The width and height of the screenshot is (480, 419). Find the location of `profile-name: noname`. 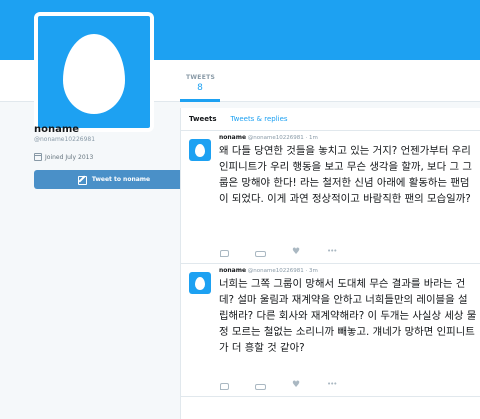

profile-name: noname is located at coordinates (56, 129).